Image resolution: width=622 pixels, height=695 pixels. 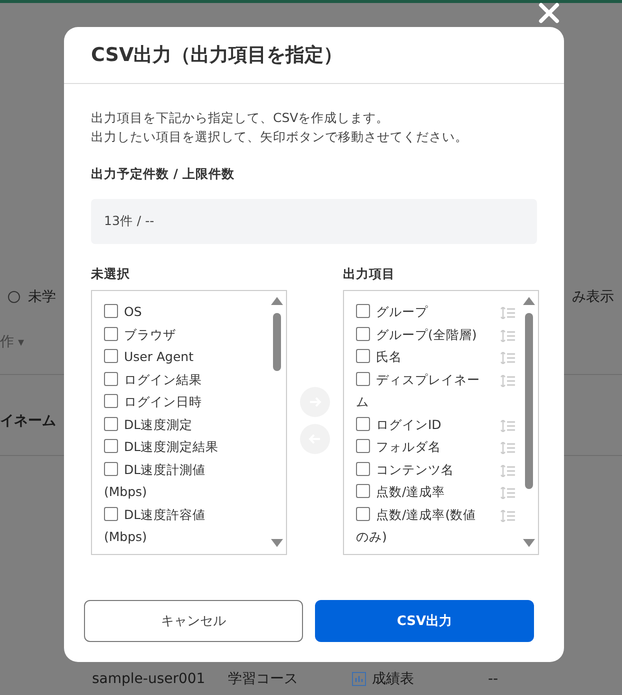 I want to click on list-item: グループ(全階層), so click(x=421, y=335).